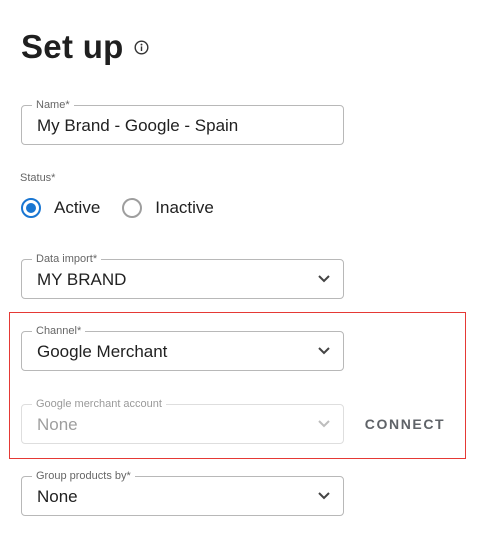 This screenshot has width=495, height=539. What do you see at coordinates (102, 351) in the screenshot?
I see `channel-value: Google Merchant` at bounding box center [102, 351].